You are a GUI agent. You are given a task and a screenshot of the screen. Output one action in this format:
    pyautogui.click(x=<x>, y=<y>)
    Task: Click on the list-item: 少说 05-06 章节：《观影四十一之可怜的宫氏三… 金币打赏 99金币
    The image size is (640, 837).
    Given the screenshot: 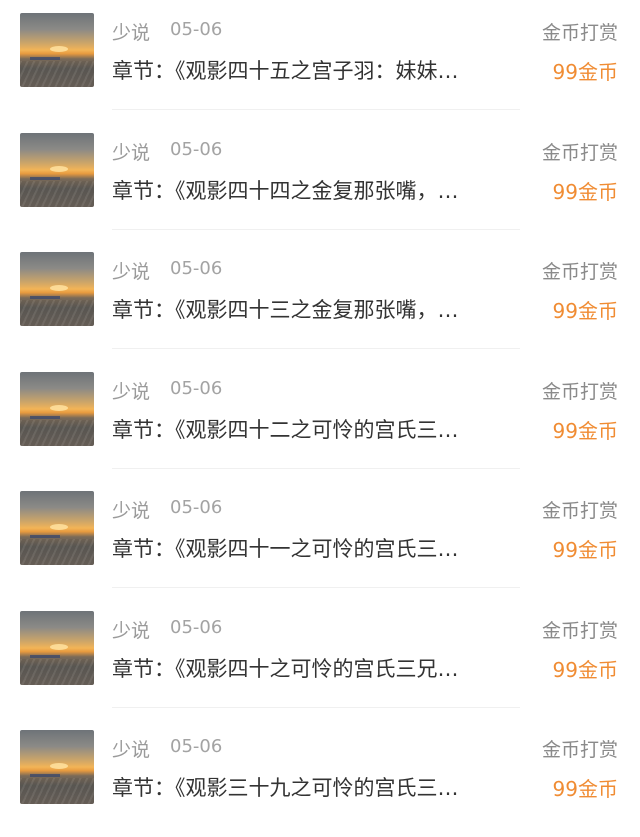 What is the action you would take?
    pyautogui.click(x=320, y=538)
    